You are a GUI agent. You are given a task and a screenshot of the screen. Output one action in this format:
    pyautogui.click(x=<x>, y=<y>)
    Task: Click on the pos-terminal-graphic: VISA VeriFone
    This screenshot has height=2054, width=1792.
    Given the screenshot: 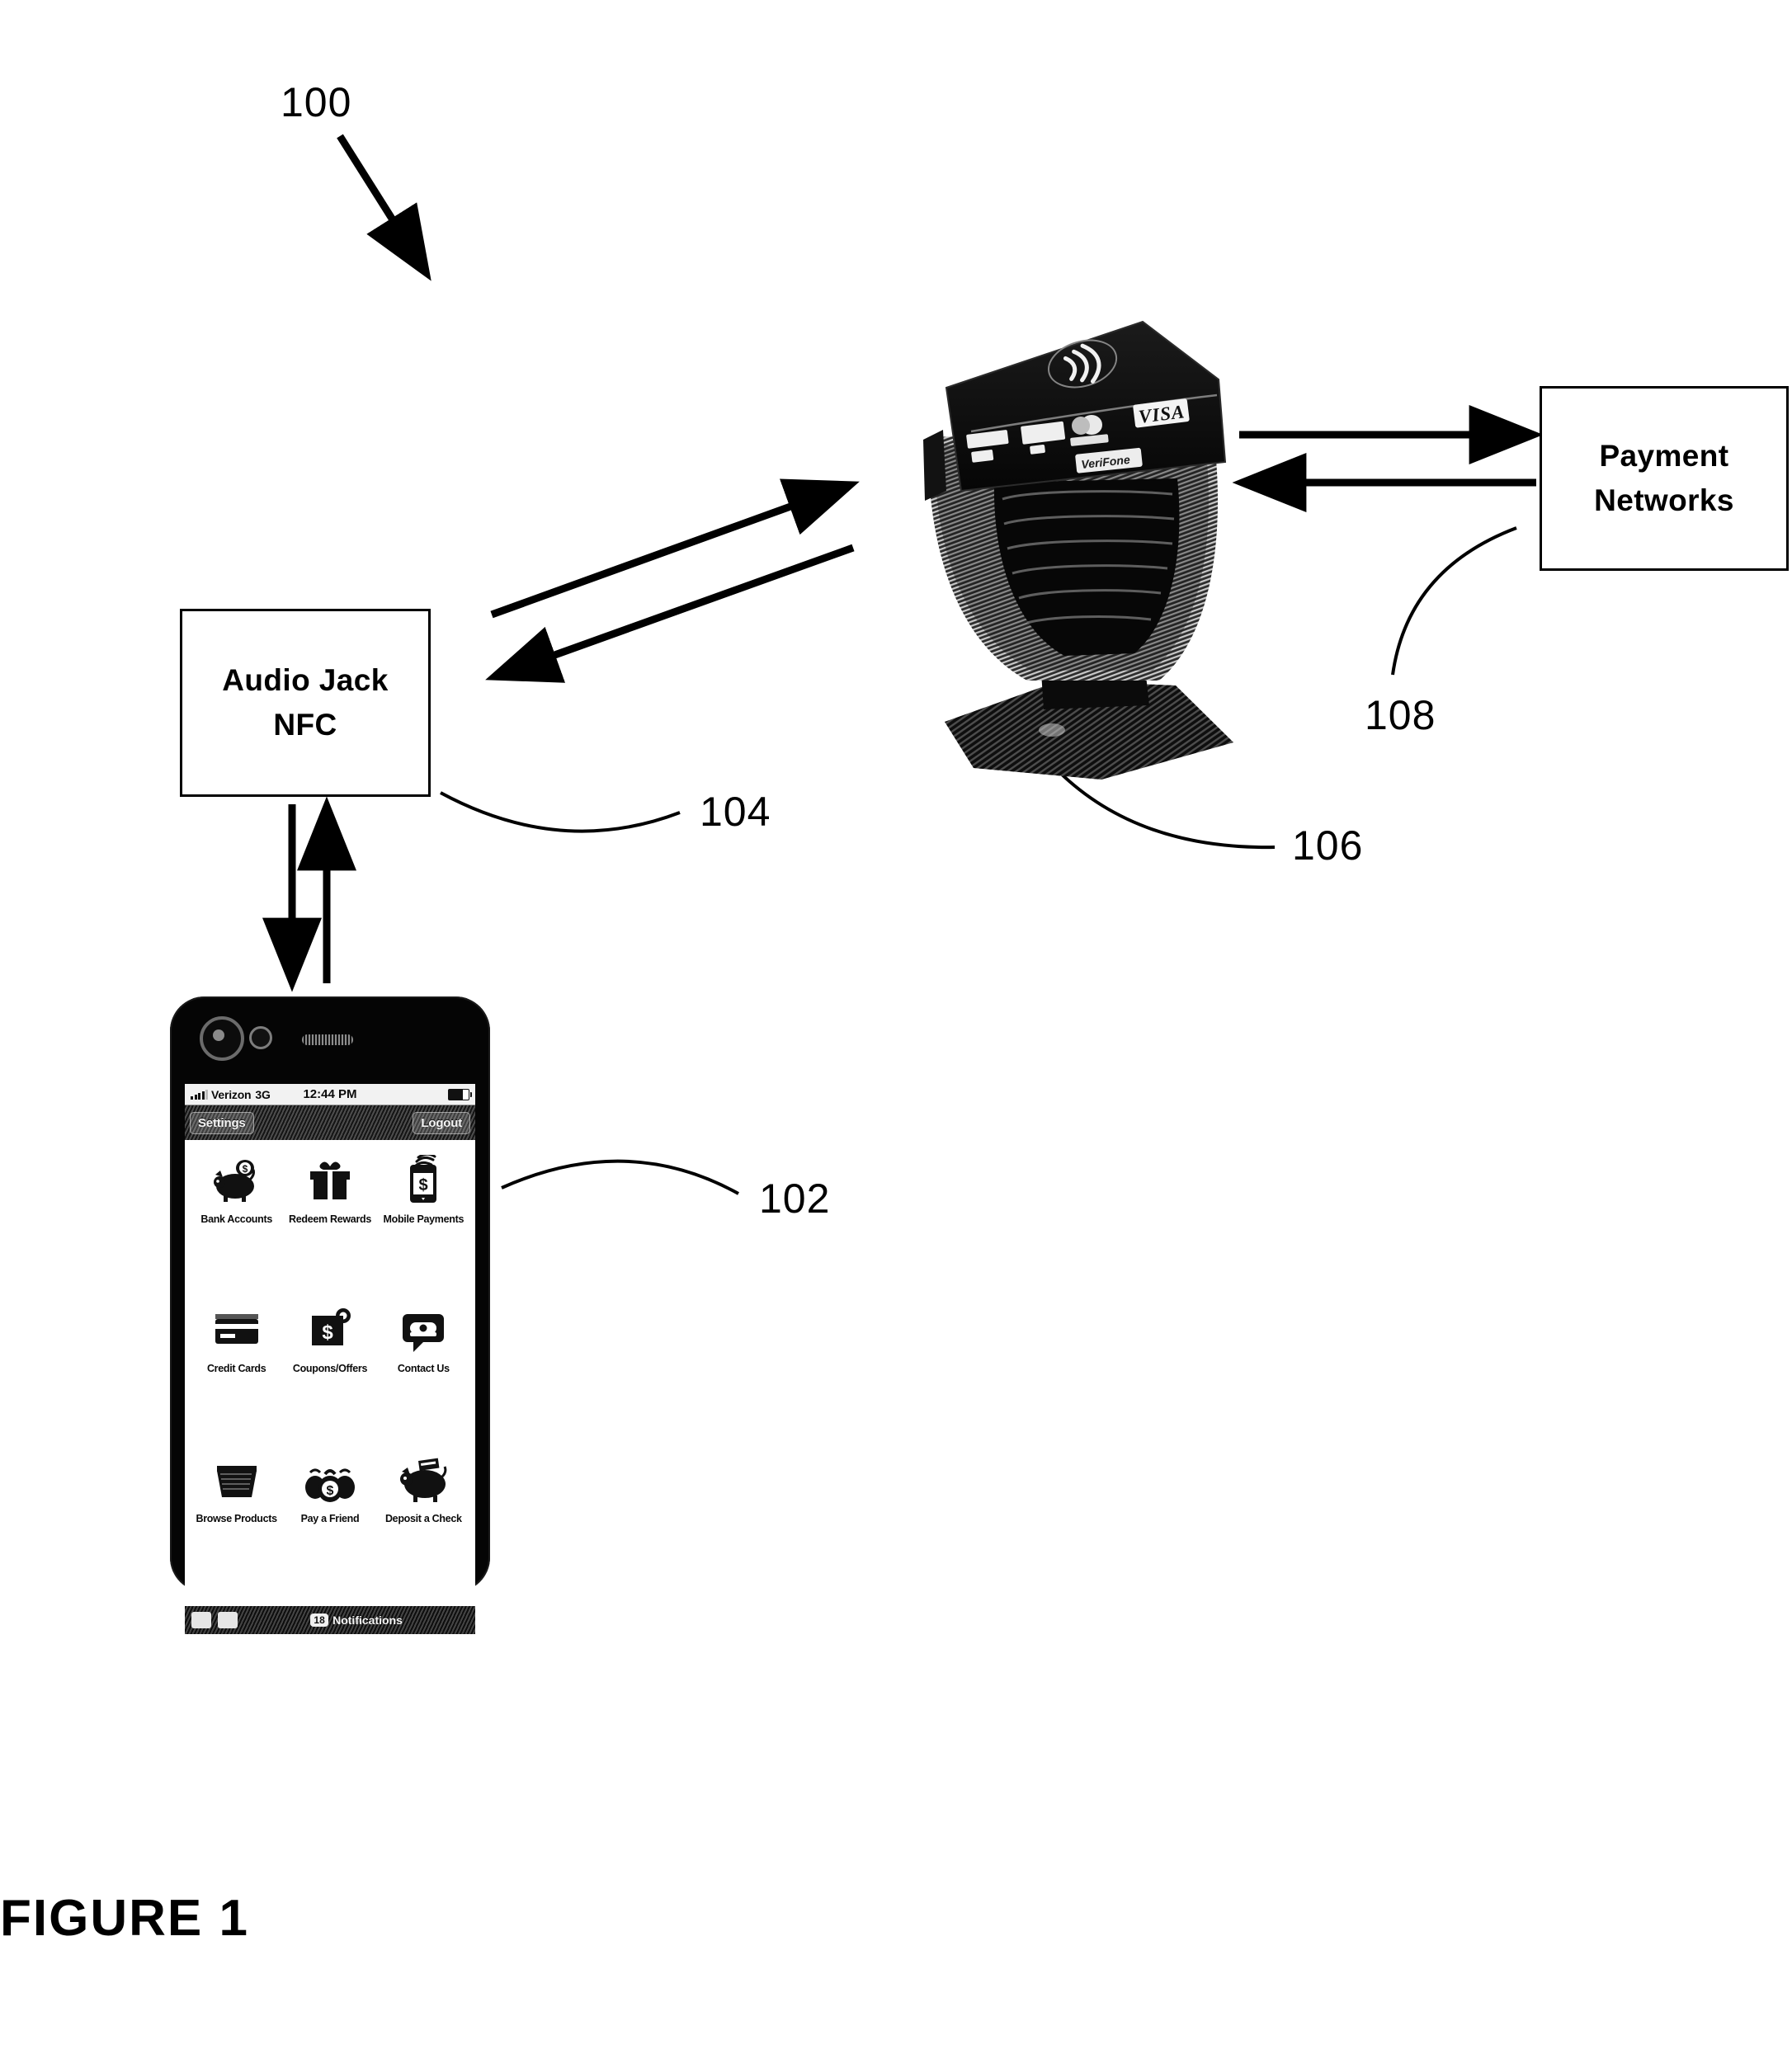 What is the action you would take?
    pyautogui.click(x=1078, y=550)
    